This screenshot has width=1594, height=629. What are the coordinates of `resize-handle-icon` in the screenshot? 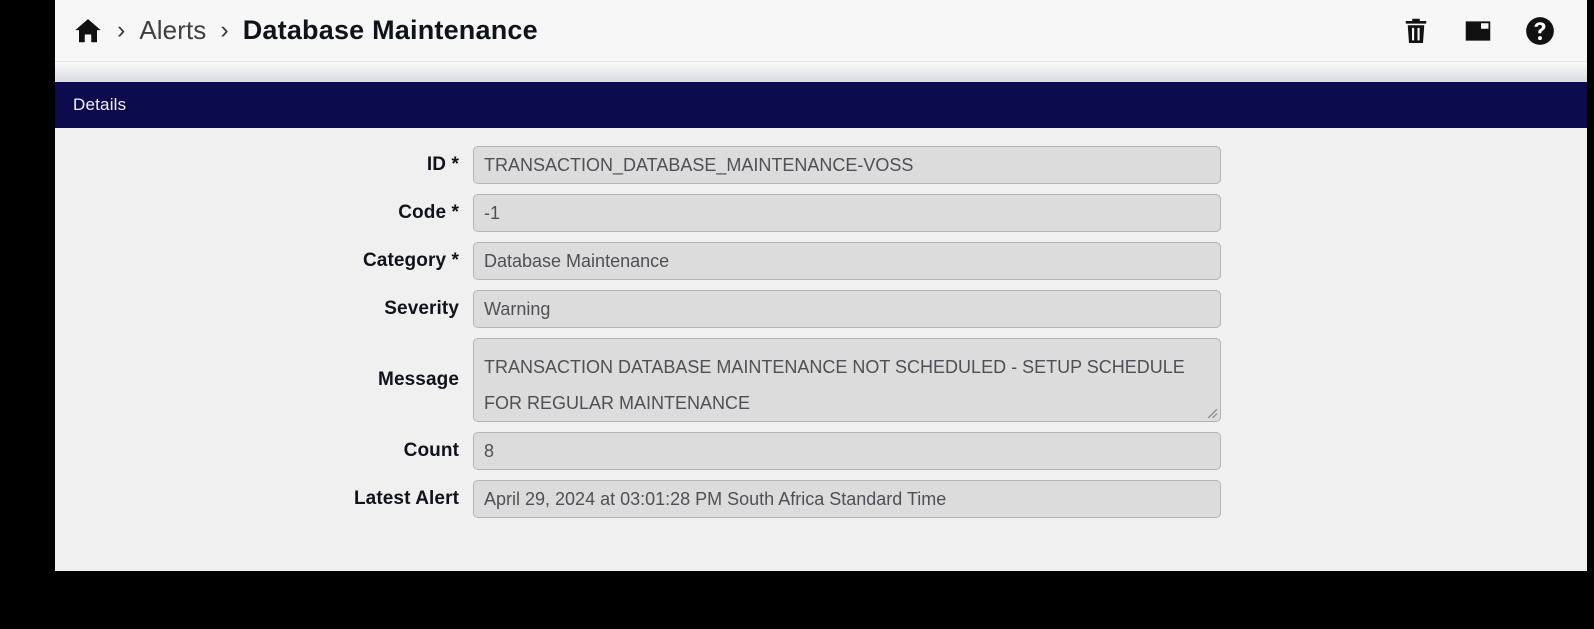 It's located at (1211, 412).